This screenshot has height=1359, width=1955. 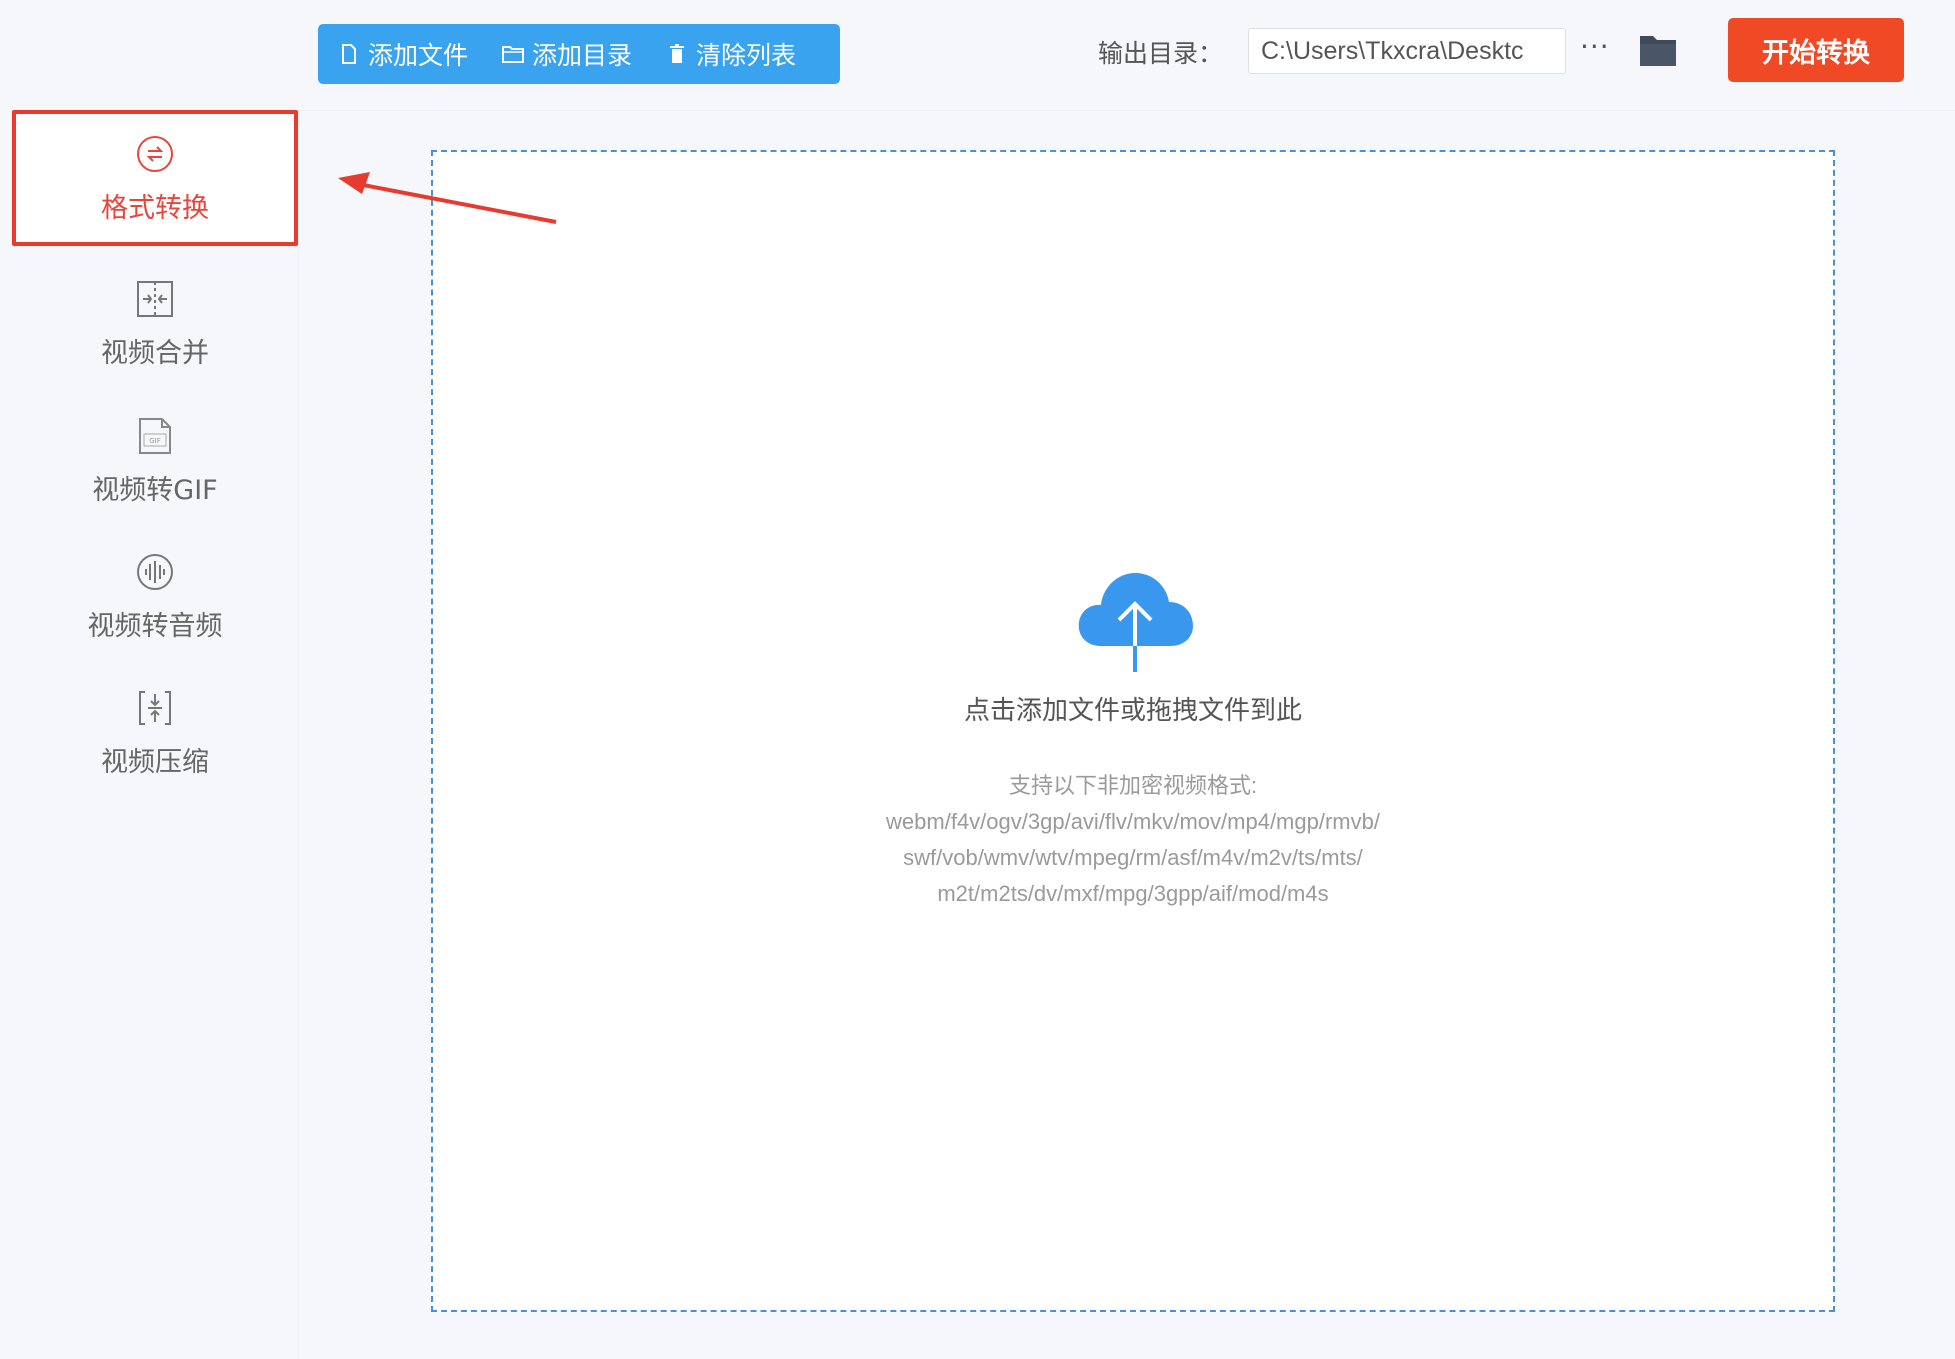 I want to click on sidebar-item-format-convert: 格式转换, so click(x=155, y=178).